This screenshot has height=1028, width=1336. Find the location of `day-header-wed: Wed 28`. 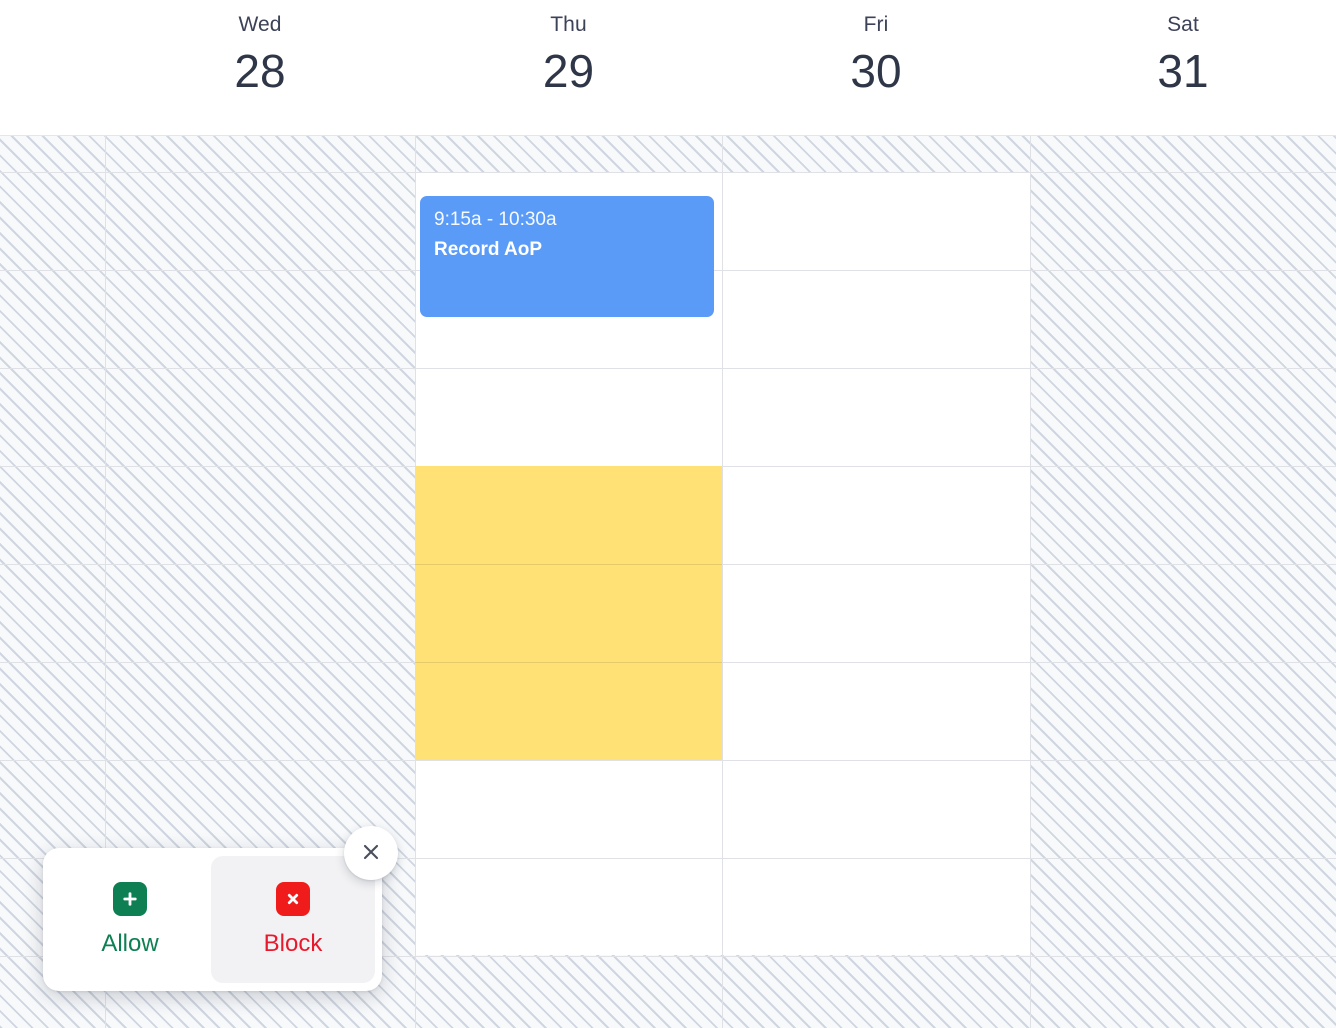

day-header-wed: Wed 28 is located at coordinates (260, 68).